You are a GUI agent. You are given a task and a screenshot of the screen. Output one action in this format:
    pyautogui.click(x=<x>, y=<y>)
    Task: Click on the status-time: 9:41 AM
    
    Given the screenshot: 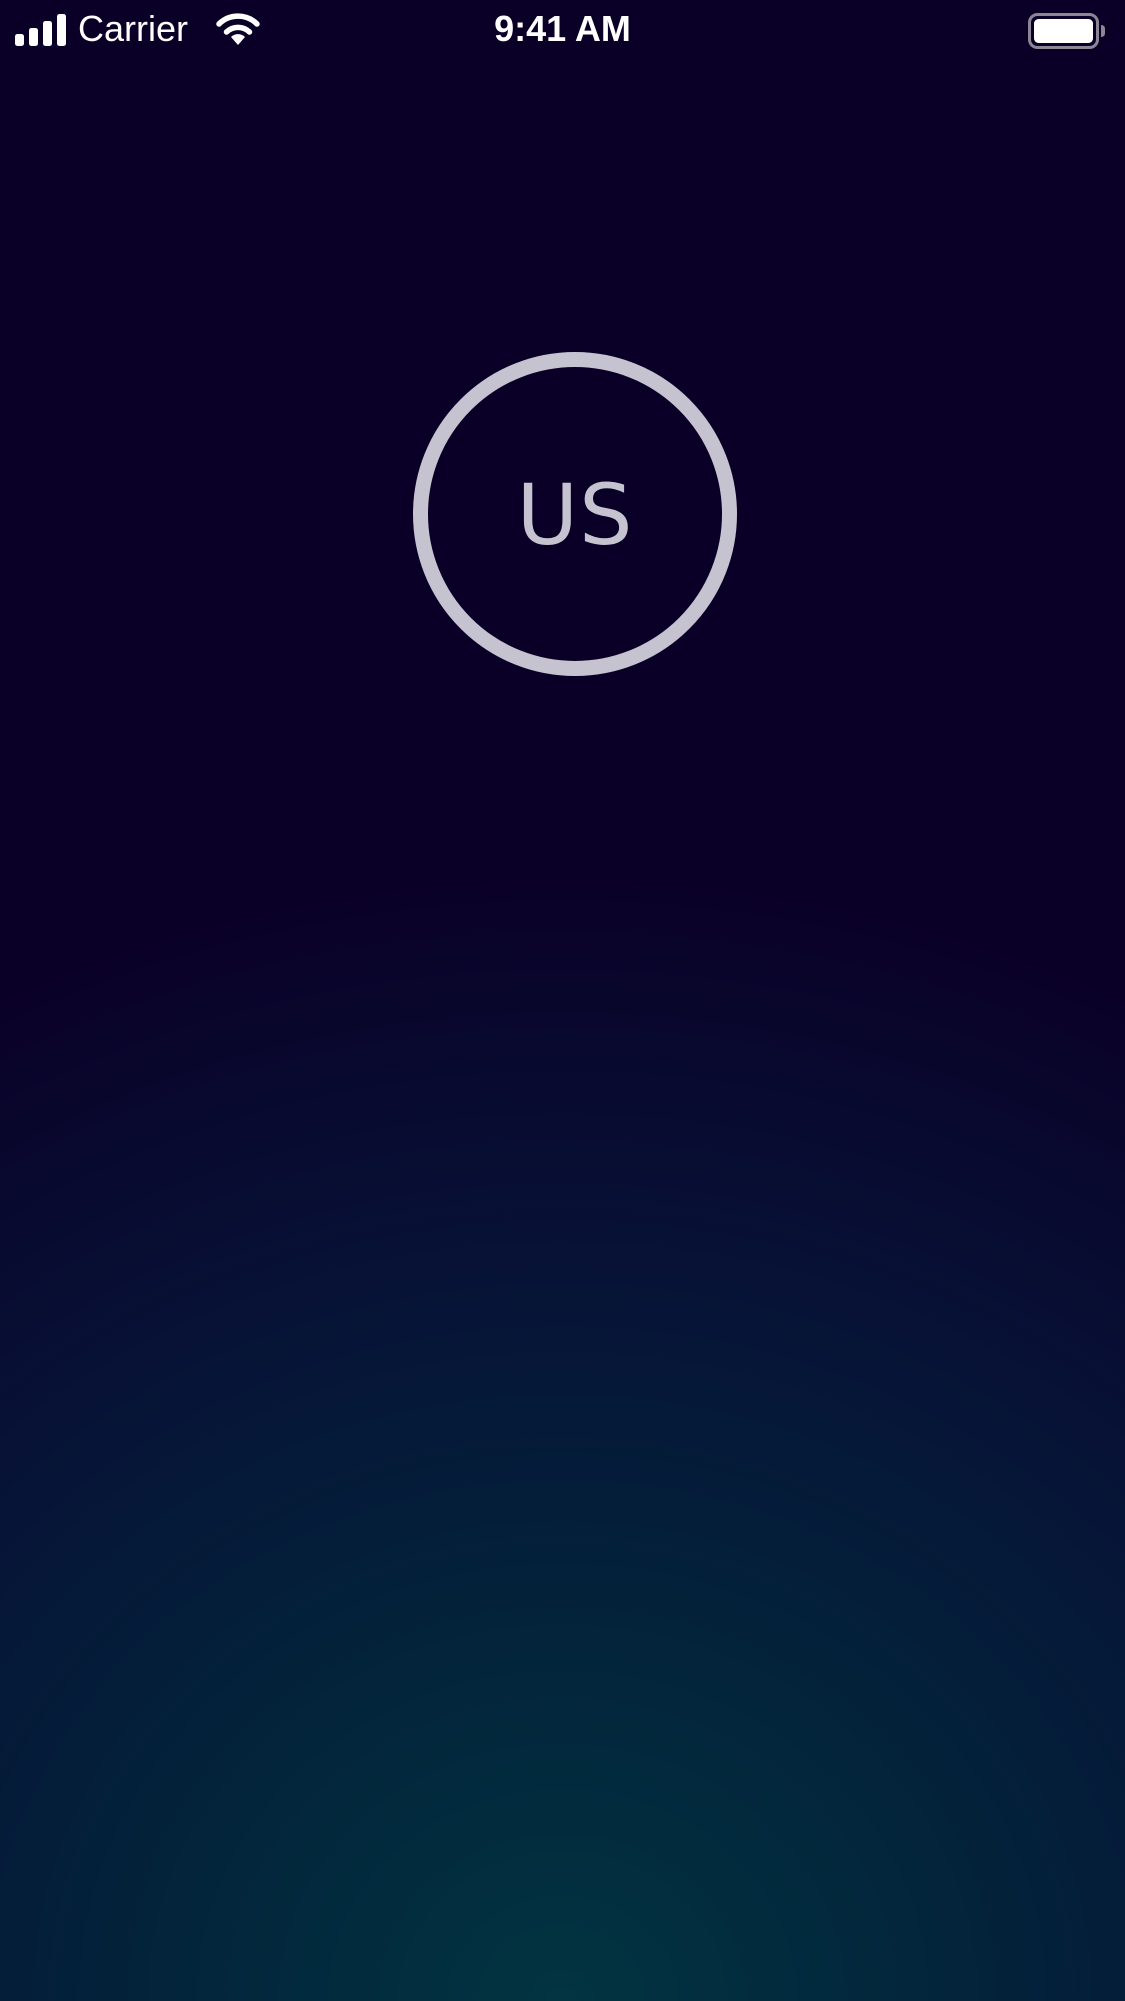 What is the action you would take?
    pyautogui.click(x=562, y=28)
    